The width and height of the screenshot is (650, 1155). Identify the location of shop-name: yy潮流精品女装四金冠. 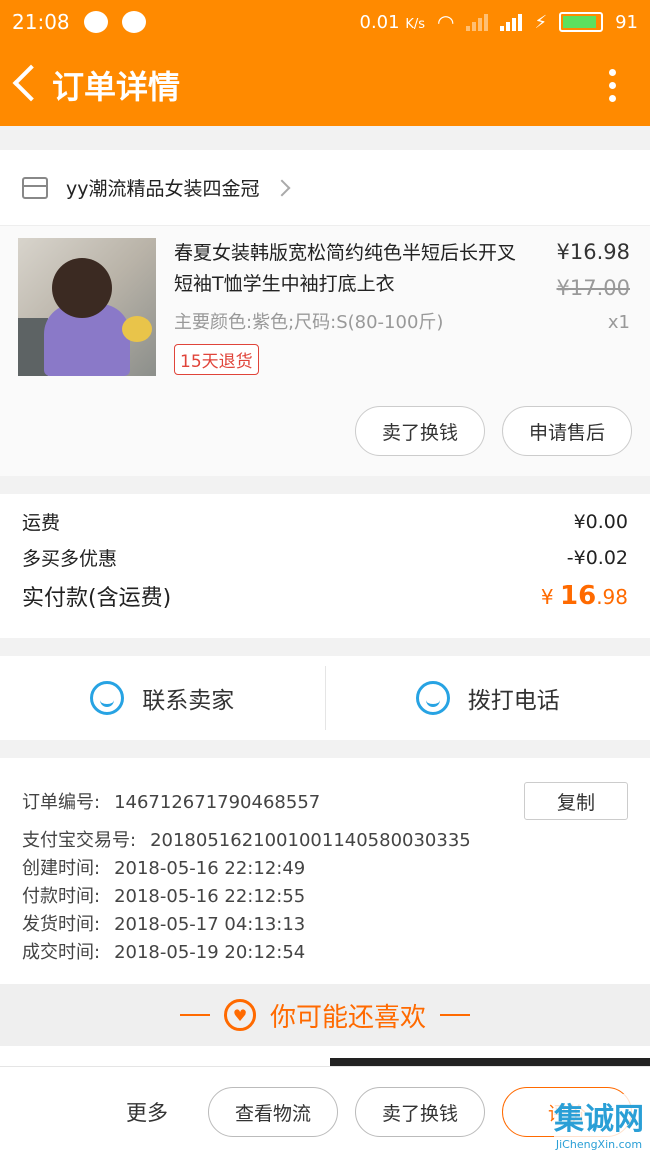
(163, 189).